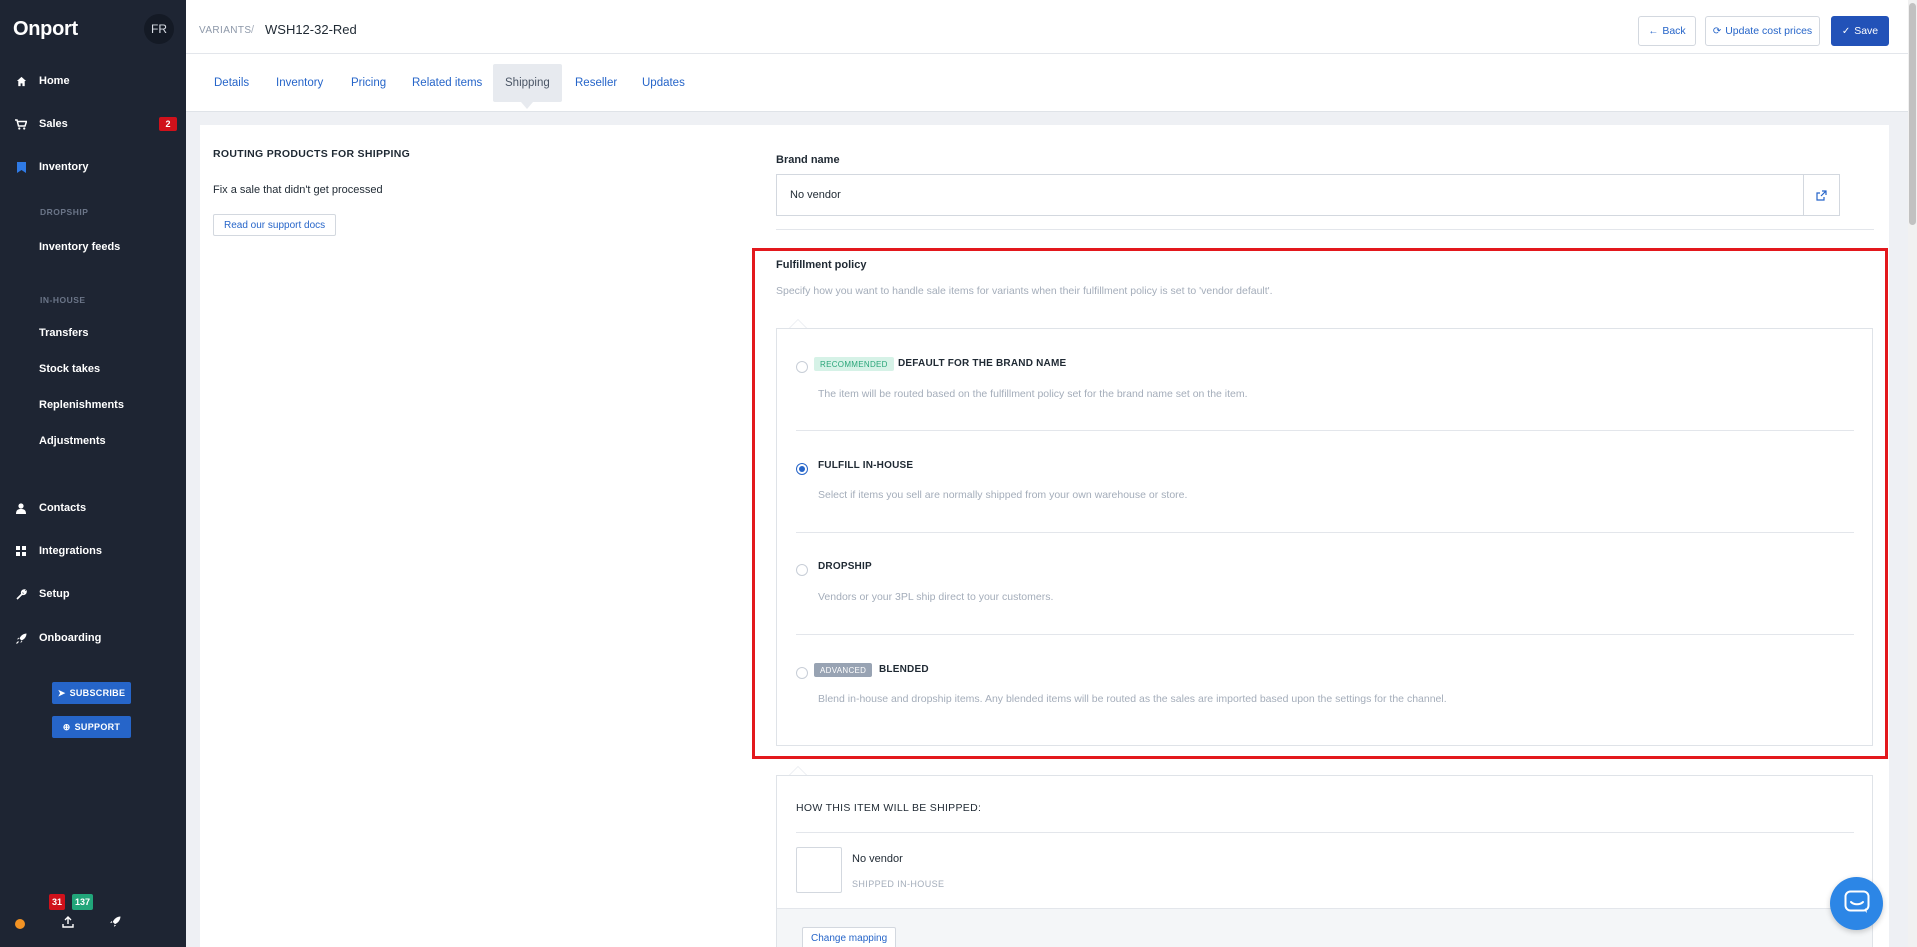 The height and width of the screenshot is (947, 1917). What do you see at coordinates (21, 594) in the screenshot?
I see `wrench-icon` at bounding box center [21, 594].